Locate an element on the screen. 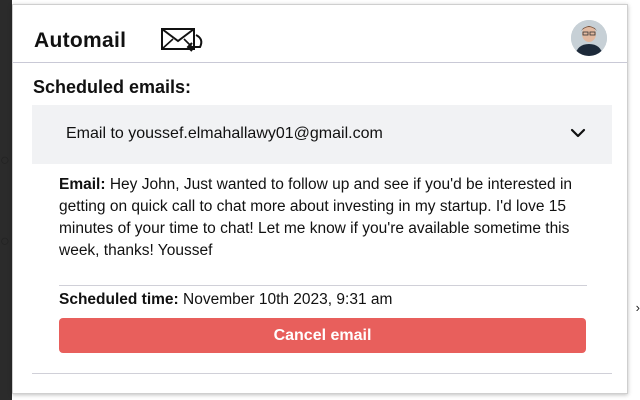 The width and height of the screenshot is (640, 400). user-photo-icon is located at coordinates (589, 38).